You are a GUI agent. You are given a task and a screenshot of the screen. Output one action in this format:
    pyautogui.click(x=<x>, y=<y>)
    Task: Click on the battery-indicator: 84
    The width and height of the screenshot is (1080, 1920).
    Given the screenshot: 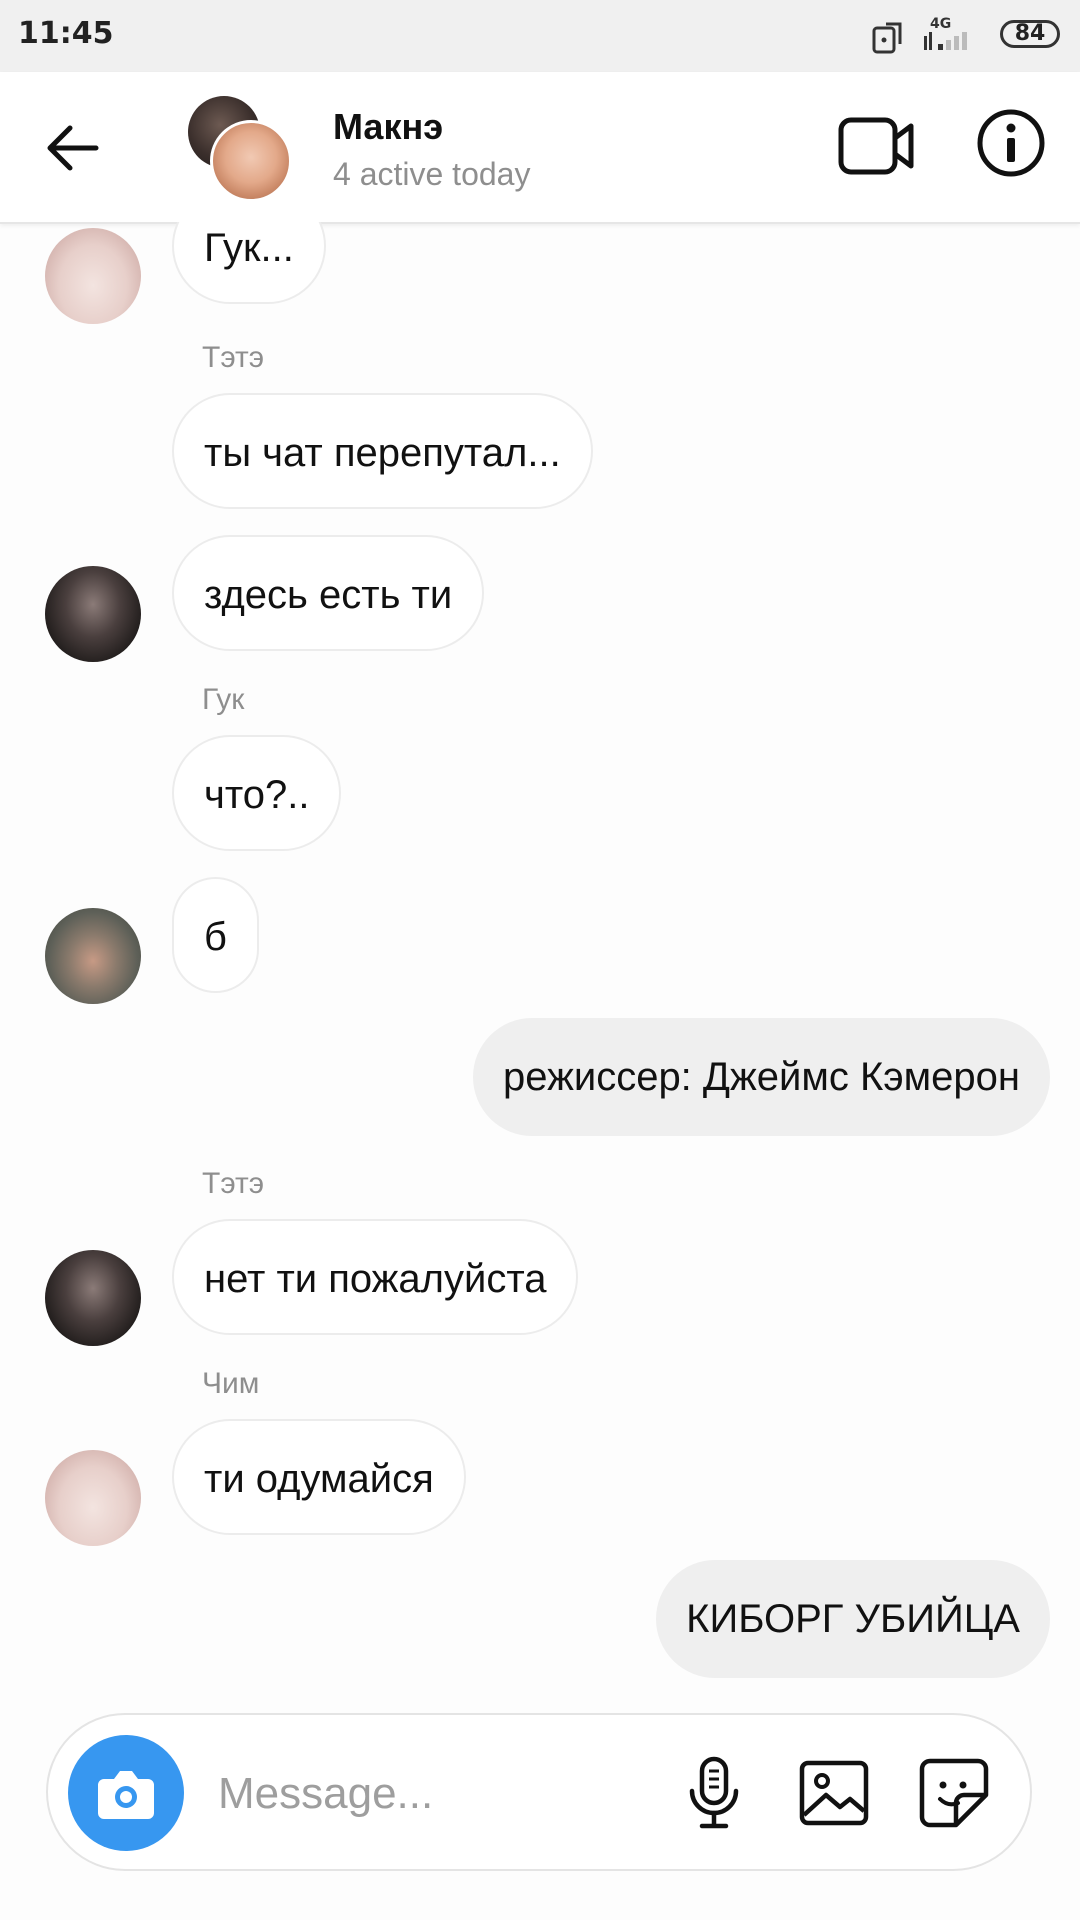 What is the action you would take?
    pyautogui.click(x=1030, y=34)
    